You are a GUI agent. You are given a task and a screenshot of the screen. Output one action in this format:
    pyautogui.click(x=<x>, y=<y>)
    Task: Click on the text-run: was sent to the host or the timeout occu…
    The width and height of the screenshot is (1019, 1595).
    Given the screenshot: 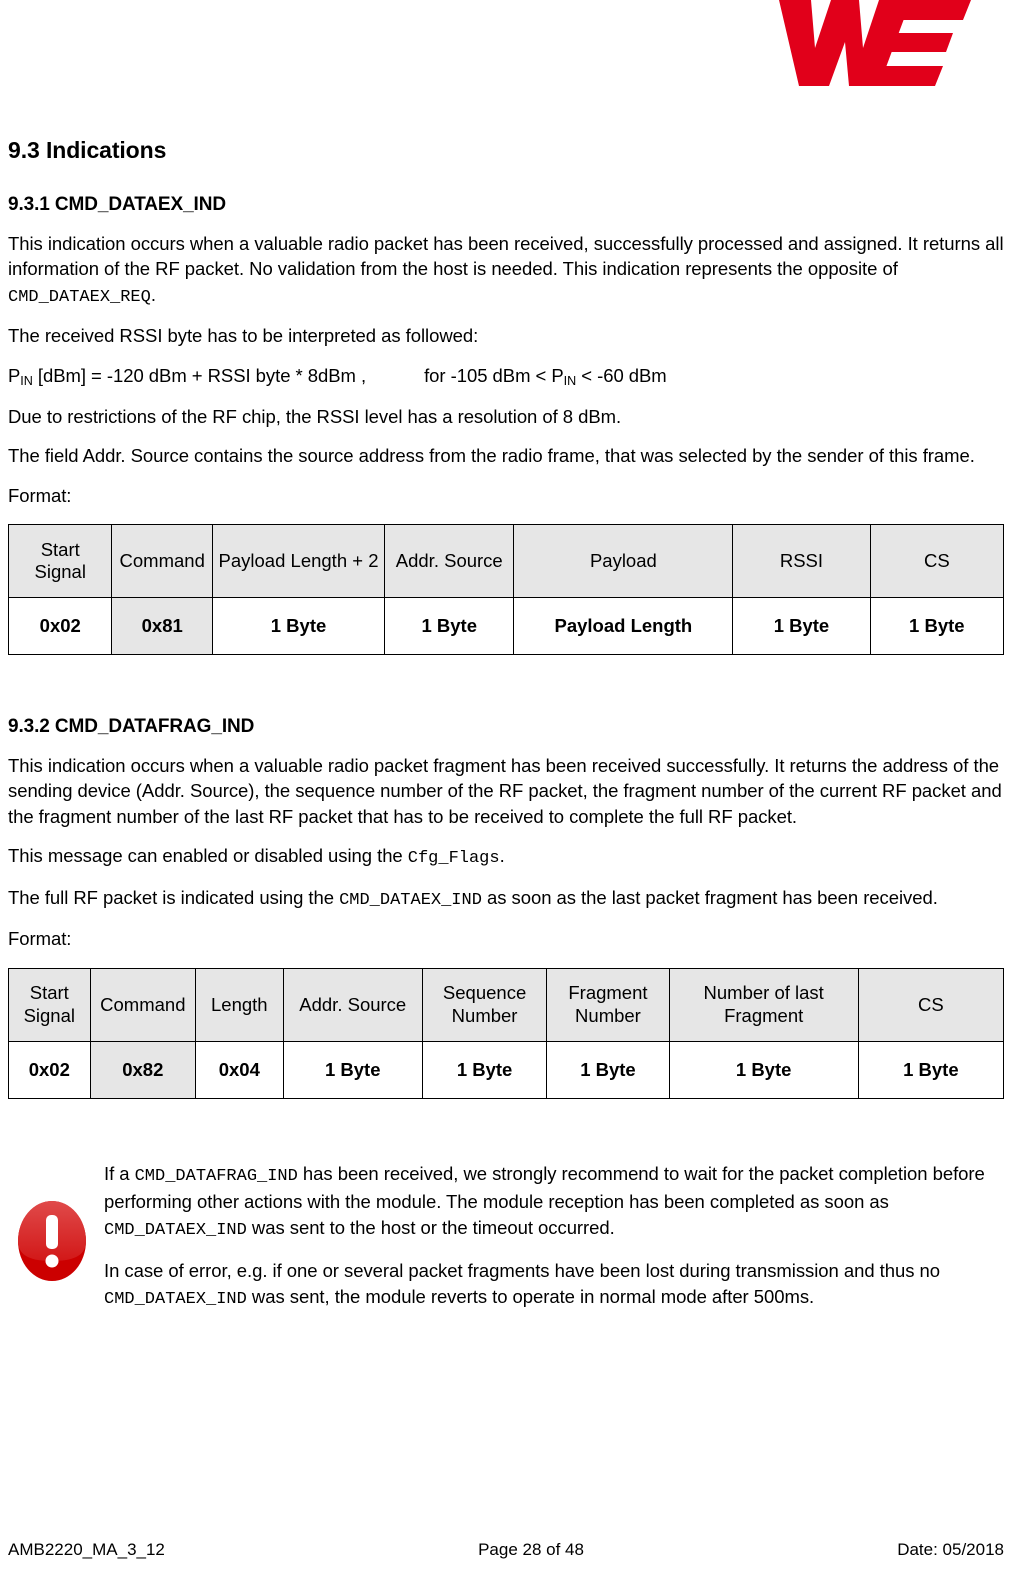 What is the action you would take?
    pyautogui.click(x=430, y=1227)
    